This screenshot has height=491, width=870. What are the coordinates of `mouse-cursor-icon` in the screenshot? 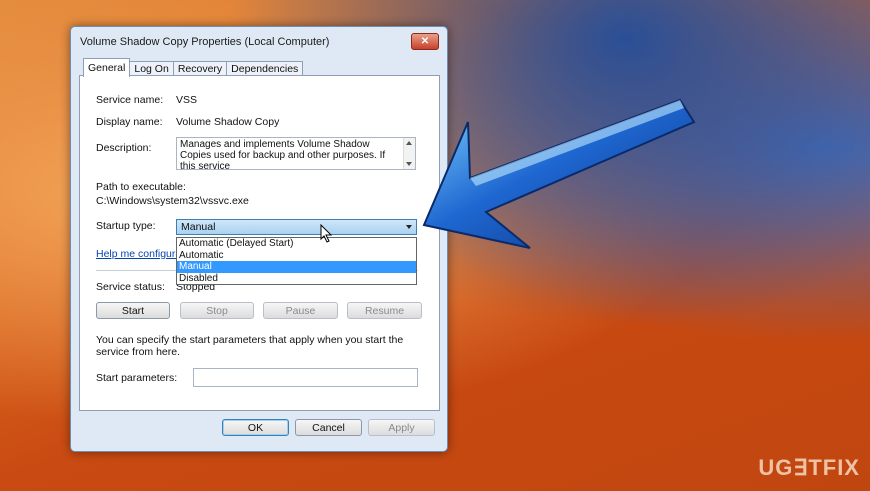 It's located at (326, 233).